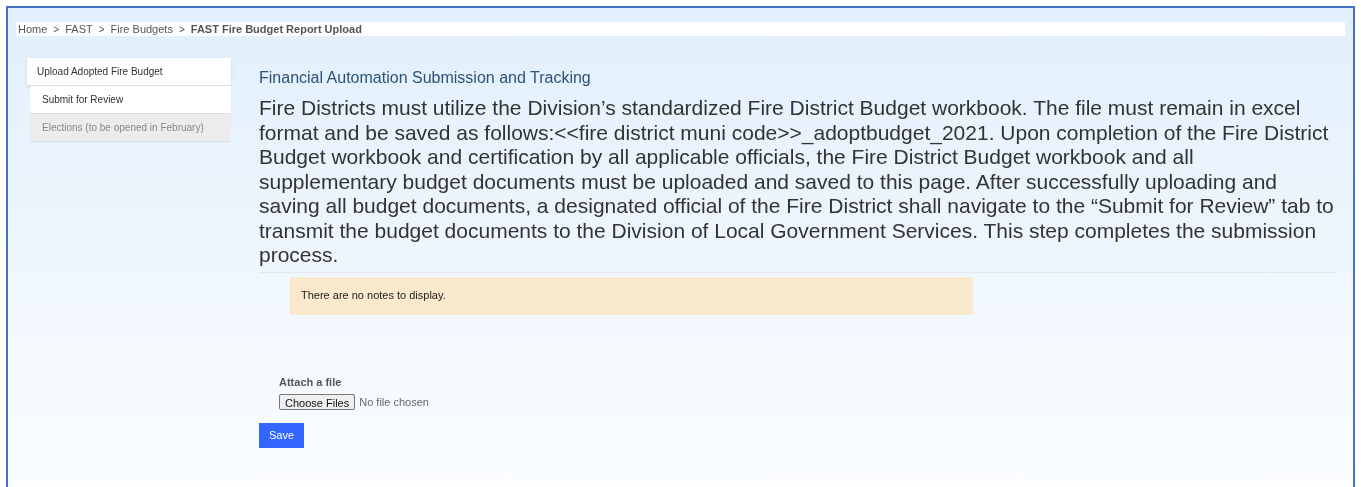 Image resolution: width=1361 pixels, height=487 pixels. I want to click on sidebar-tab: Submit for Review, so click(130, 100).